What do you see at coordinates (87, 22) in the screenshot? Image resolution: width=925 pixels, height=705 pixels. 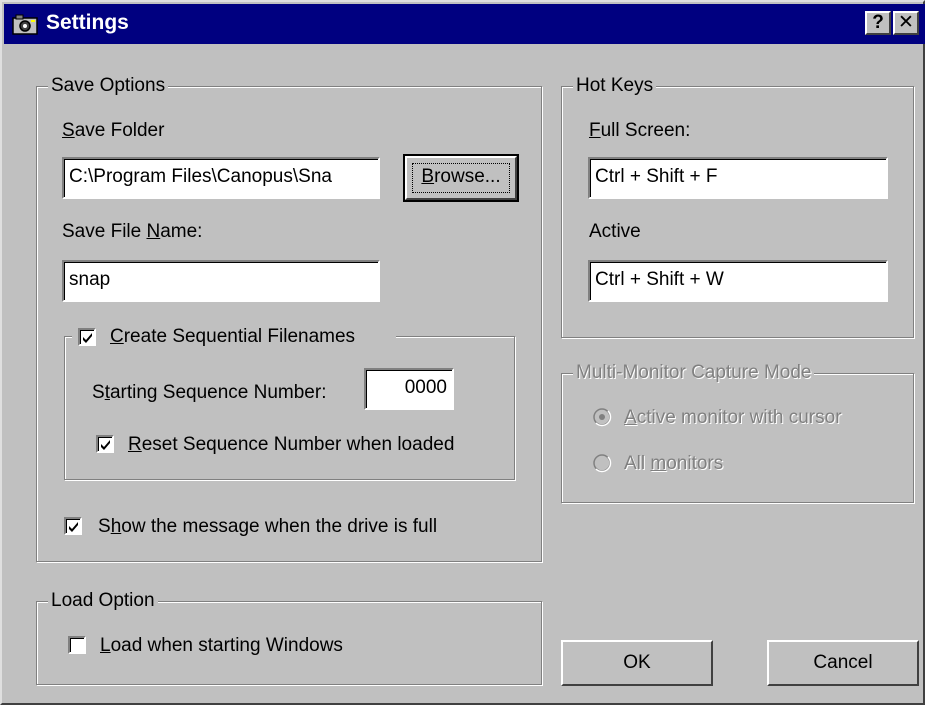 I see `window-title: Settings` at bounding box center [87, 22].